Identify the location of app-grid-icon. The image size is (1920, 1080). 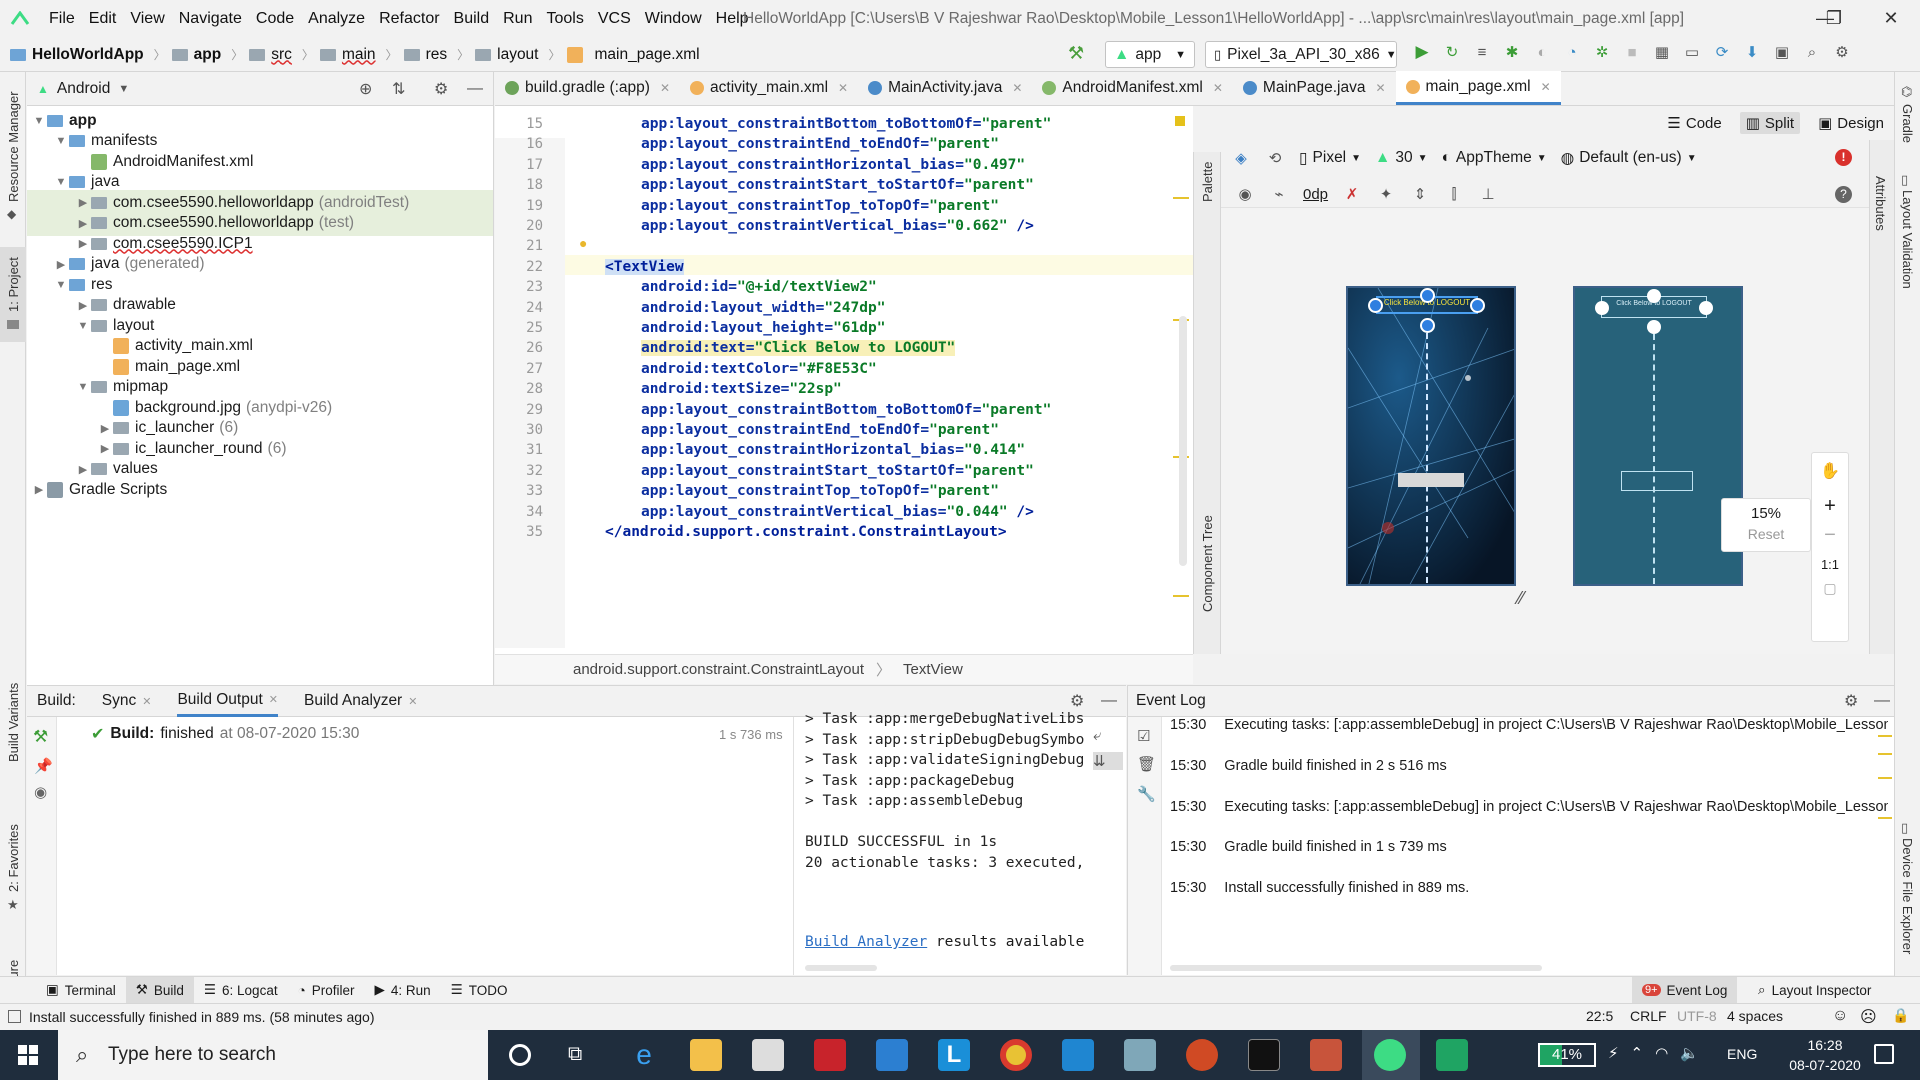
(1326, 1055).